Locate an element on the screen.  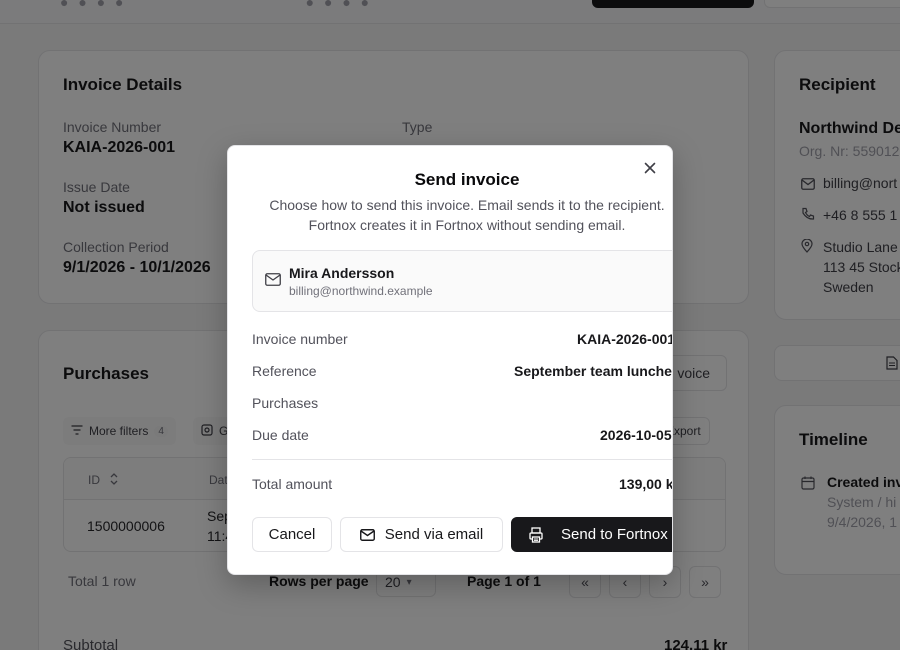
invoice-number-row-value: KAIA-2026-001 is located at coordinates (625, 339).